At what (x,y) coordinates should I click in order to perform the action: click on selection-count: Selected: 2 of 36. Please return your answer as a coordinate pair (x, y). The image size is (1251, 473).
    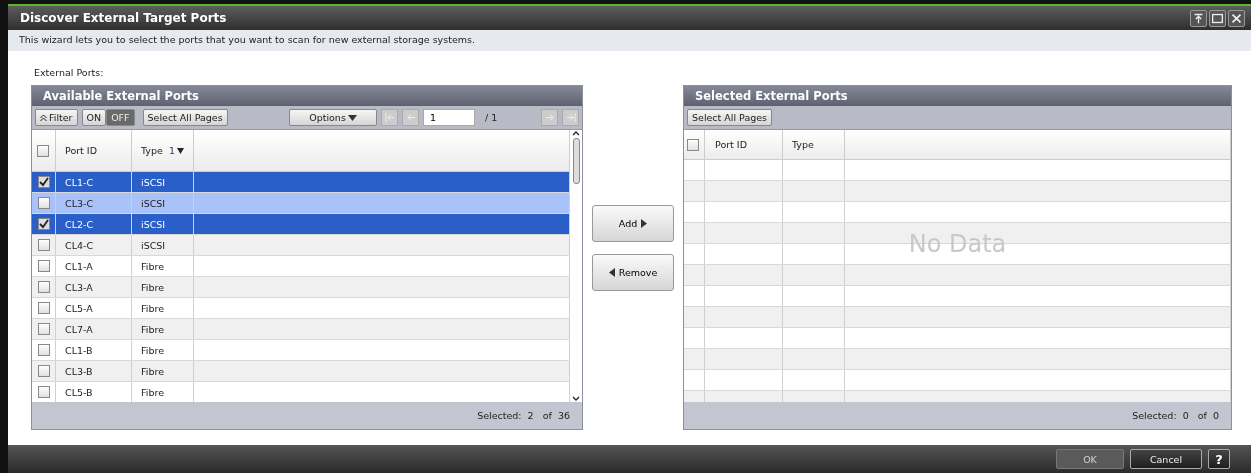
    Looking at the image, I should click on (523, 415).